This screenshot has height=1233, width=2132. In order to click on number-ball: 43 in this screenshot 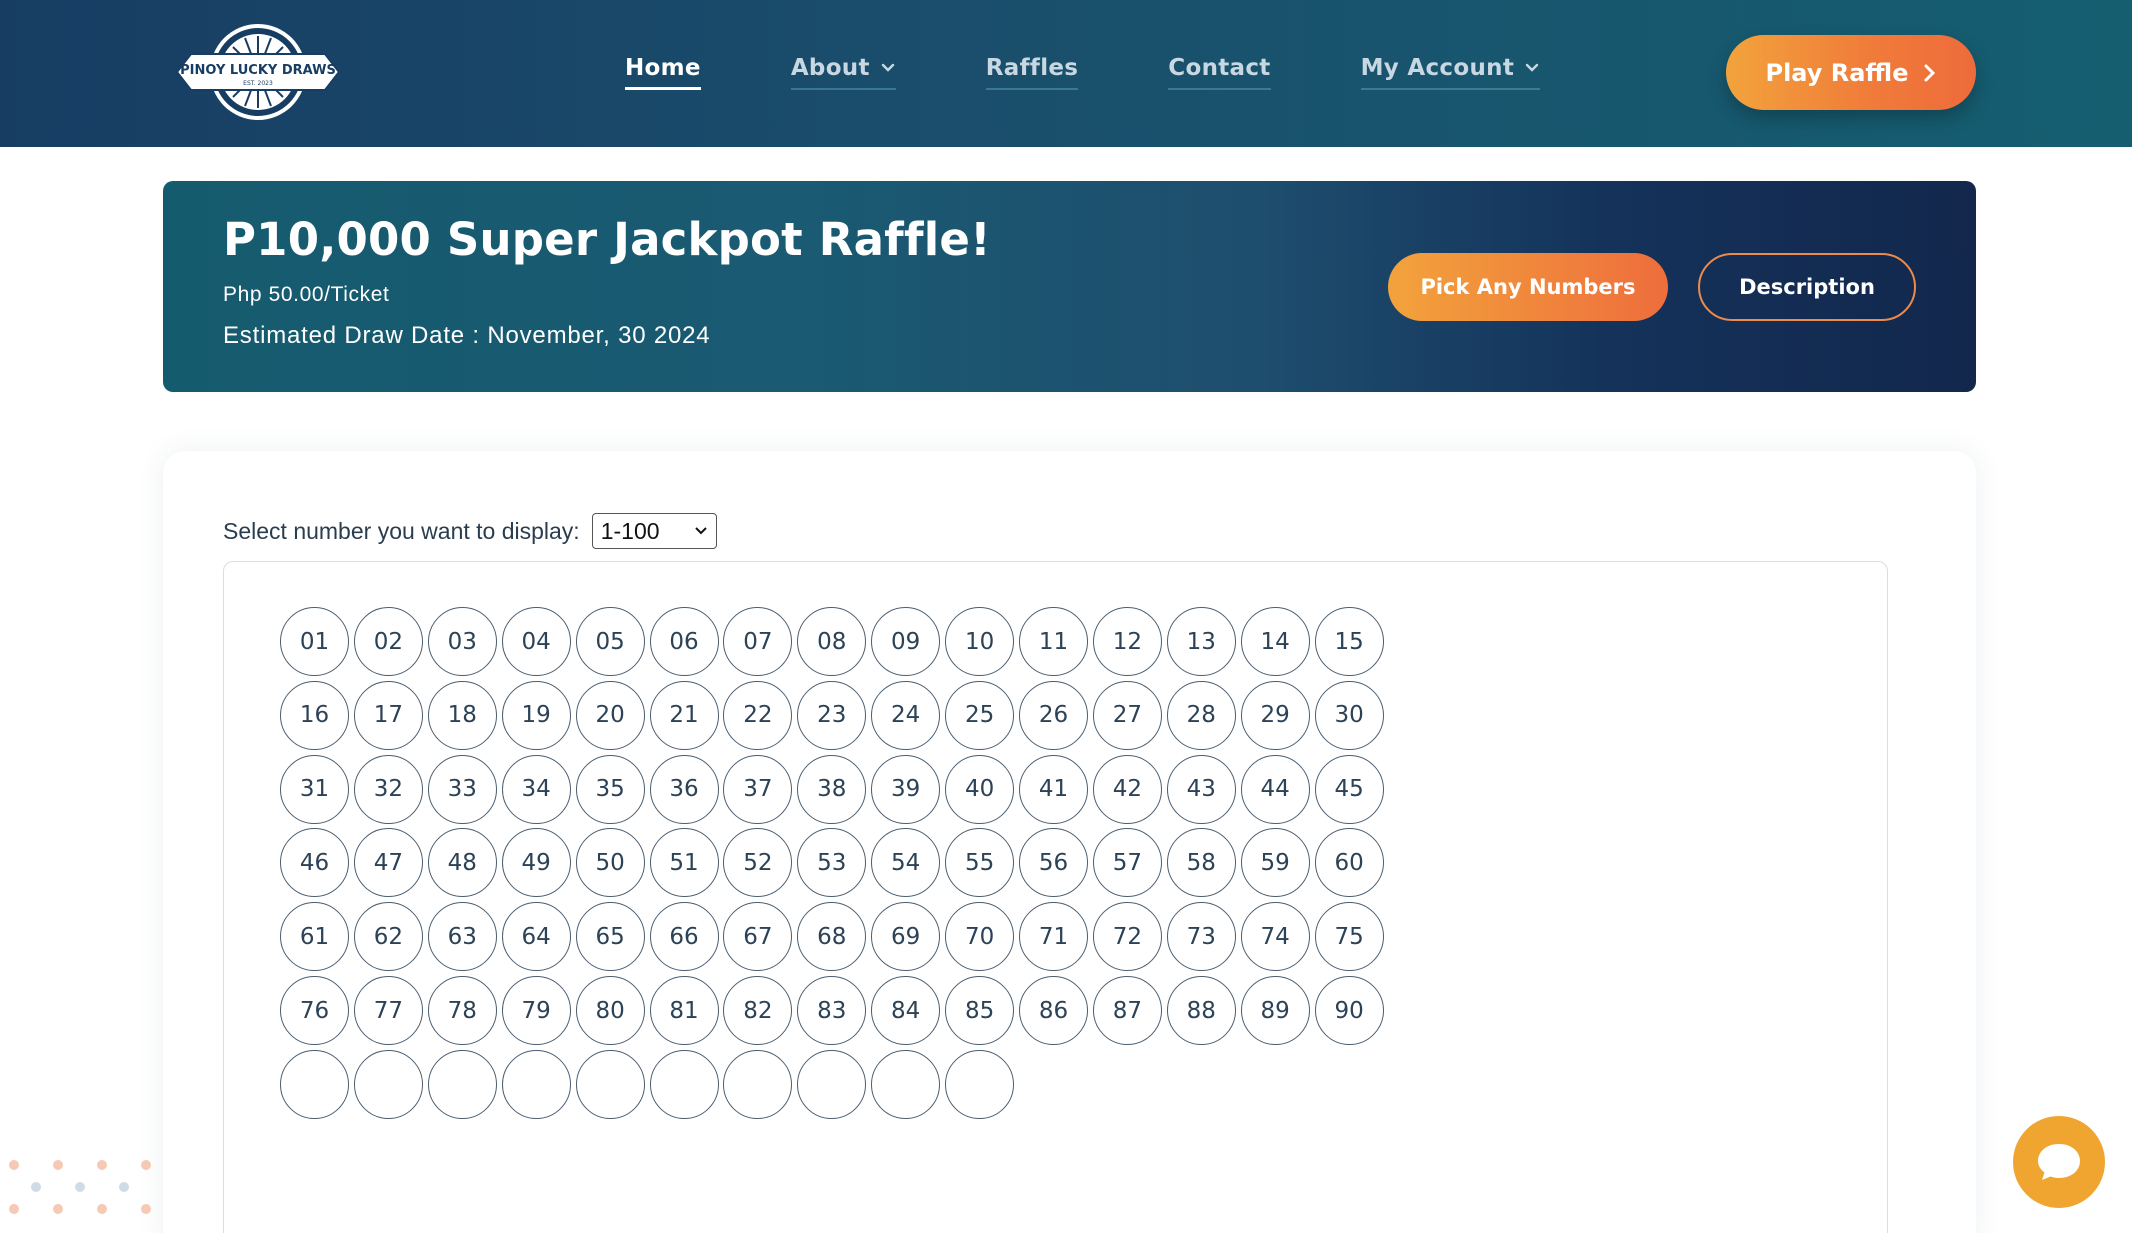, I will do `click(1201, 789)`.